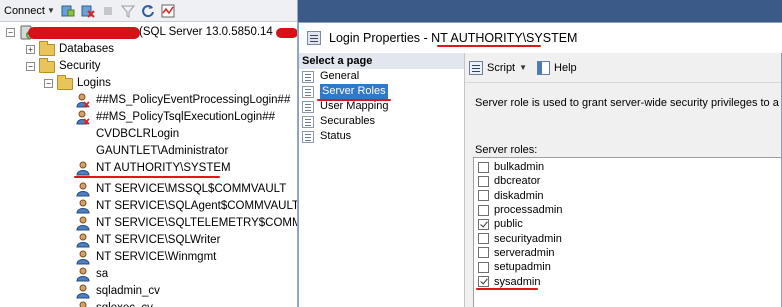  Describe the element at coordinates (92, 274) in the screenshot. I see `login-item: sa` at that location.